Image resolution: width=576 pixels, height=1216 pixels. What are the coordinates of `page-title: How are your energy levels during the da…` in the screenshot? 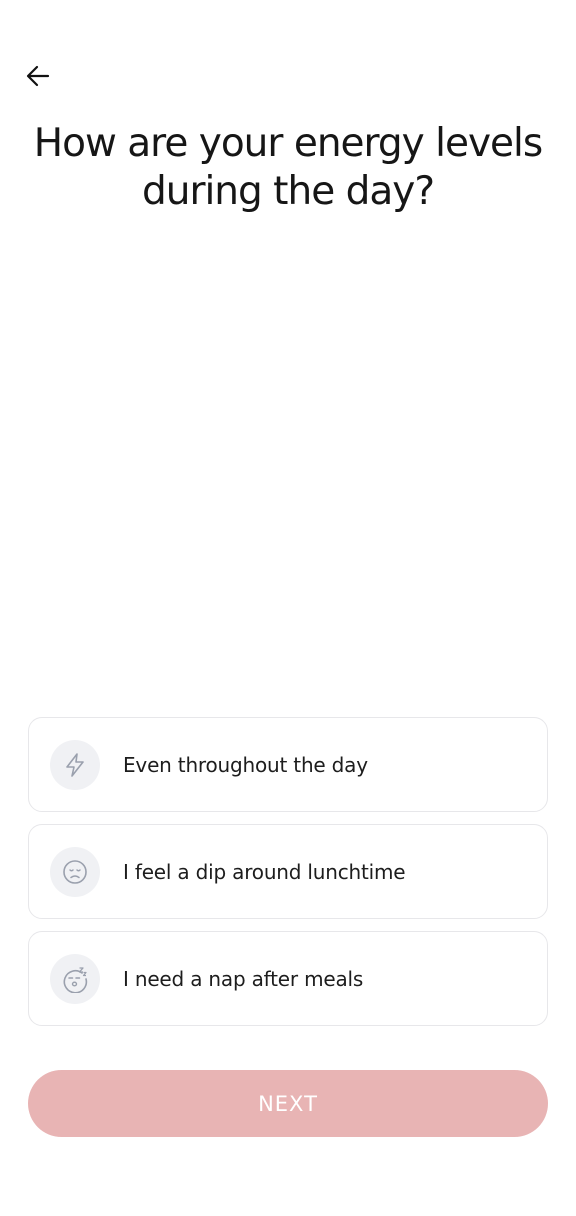 It's located at (288, 167).